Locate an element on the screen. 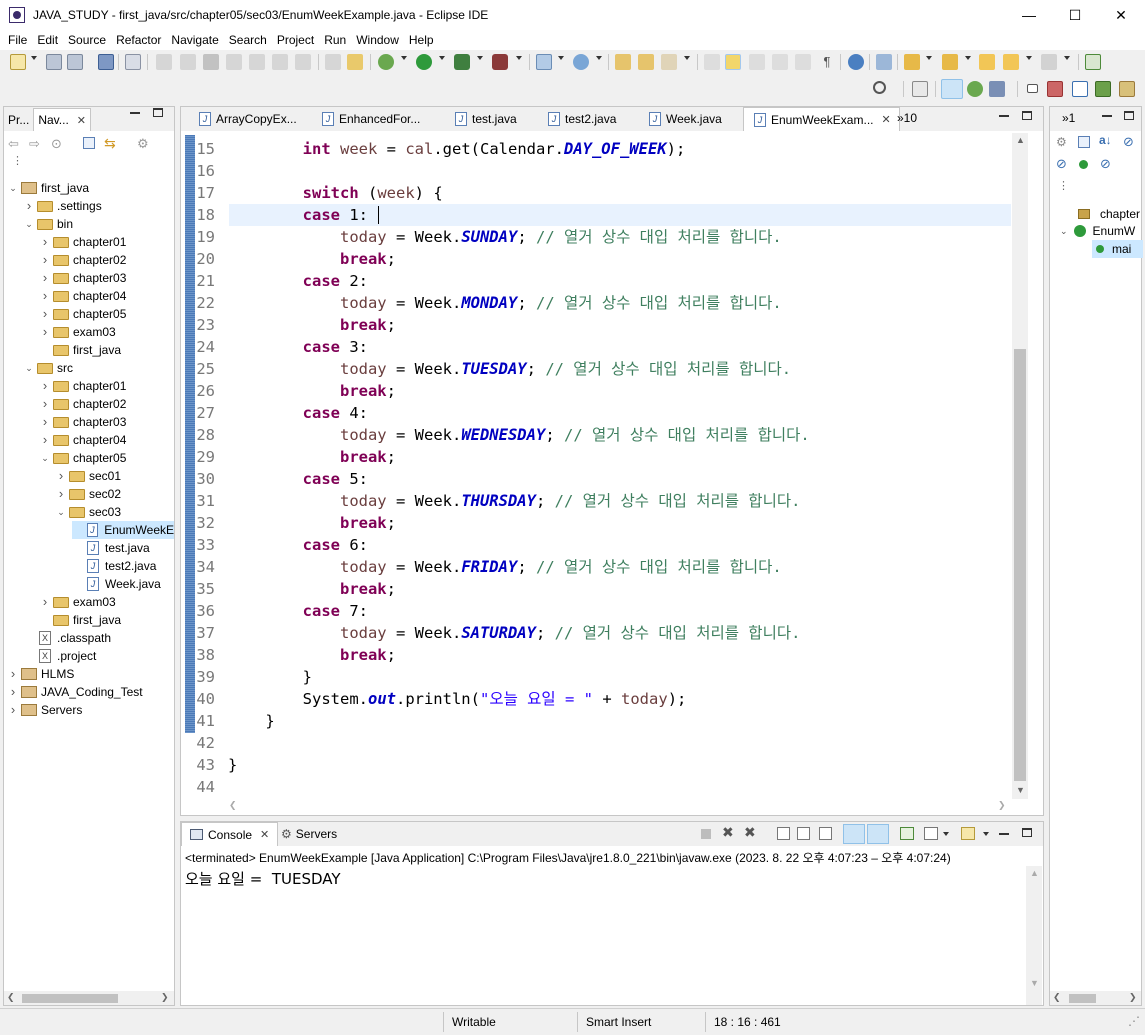 The image size is (1145, 1035). tree-item: Jtest2.java is located at coordinates (114, 566).